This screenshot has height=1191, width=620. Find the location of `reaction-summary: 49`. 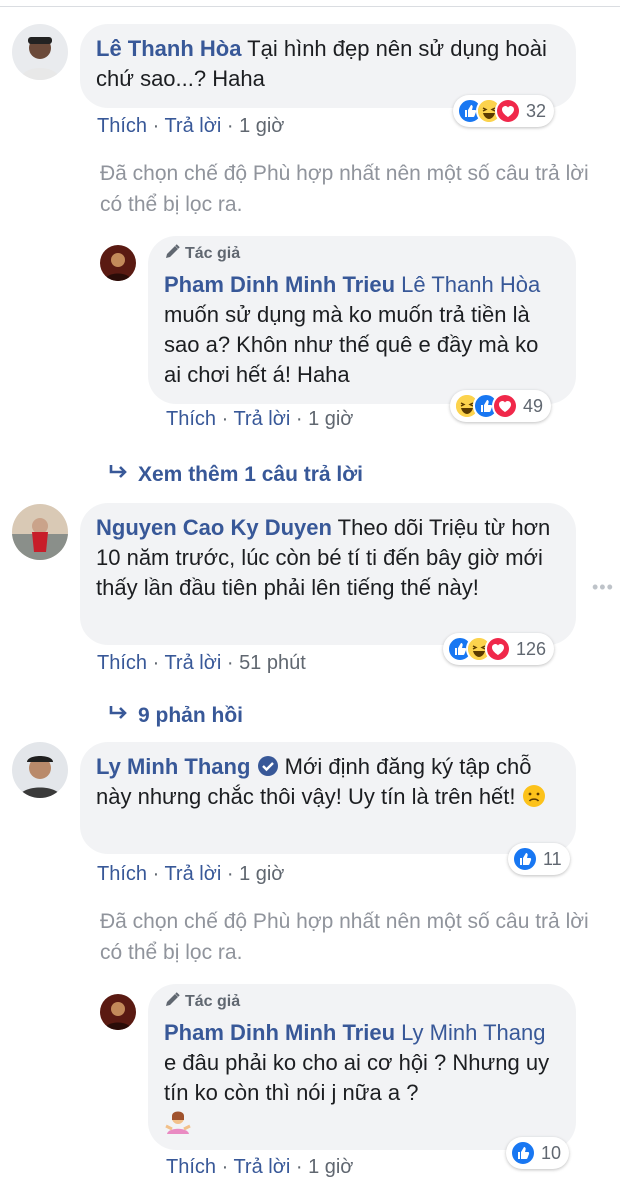

reaction-summary: 49 is located at coordinates (501, 406).